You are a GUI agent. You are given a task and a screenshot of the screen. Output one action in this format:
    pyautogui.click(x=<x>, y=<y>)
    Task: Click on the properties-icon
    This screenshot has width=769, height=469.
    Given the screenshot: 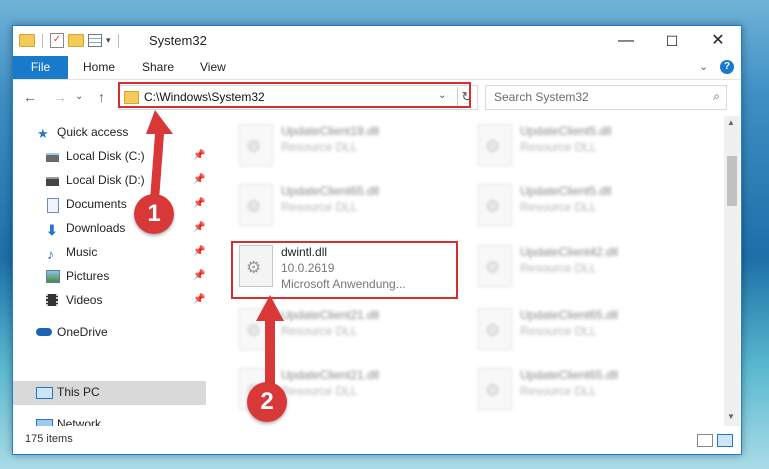 What is the action you would take?
    pyautogui.click(x=95, y=40)
    